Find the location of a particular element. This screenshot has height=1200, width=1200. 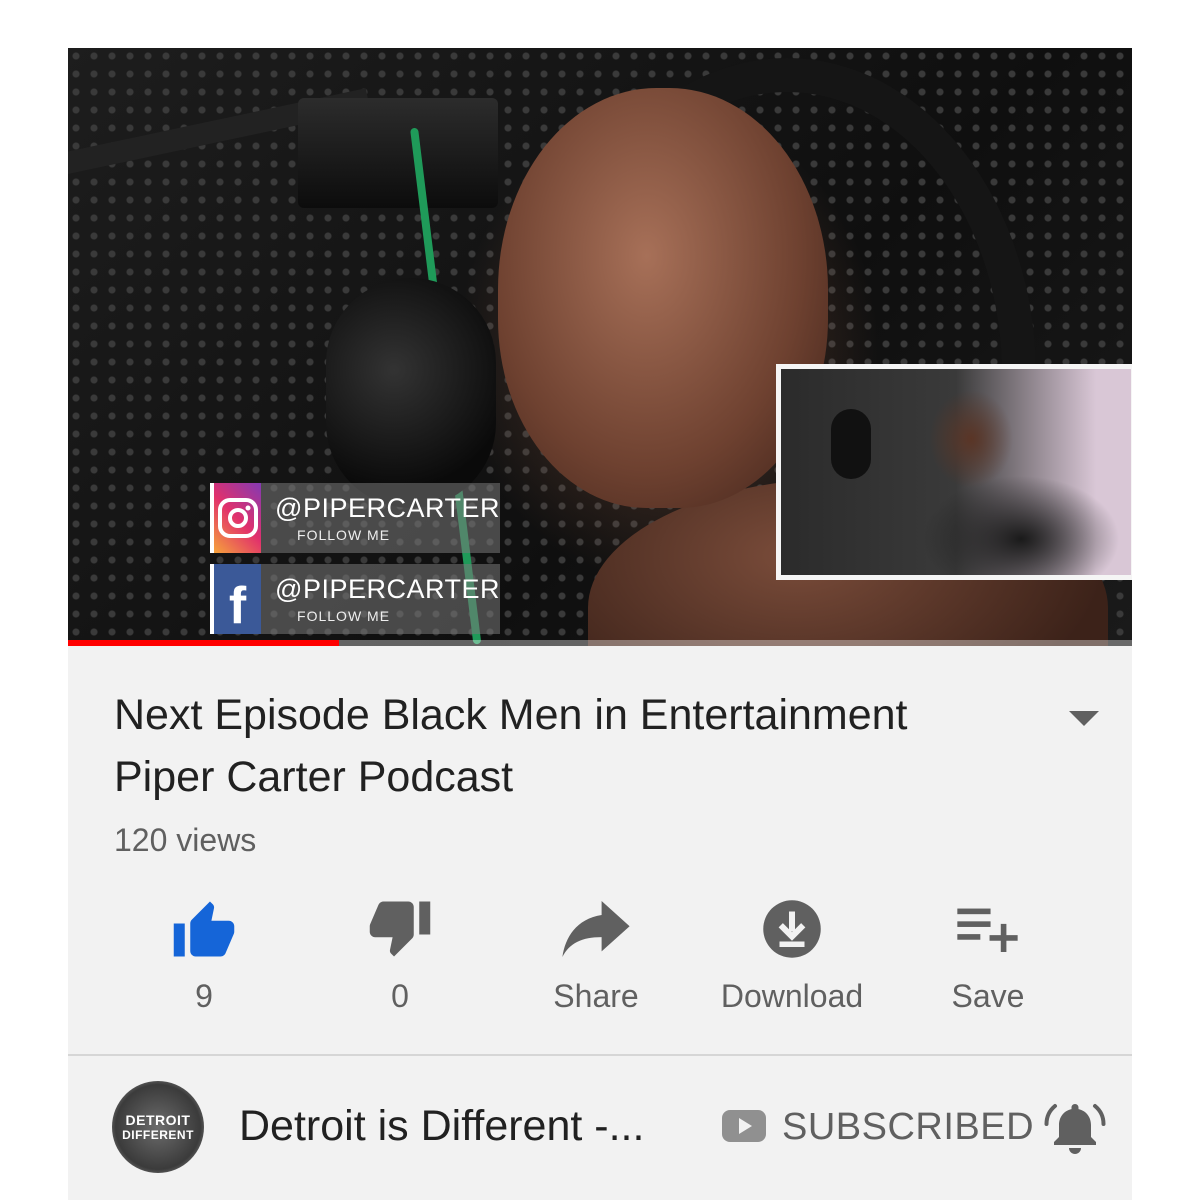

channel-avatar: DETROIT DIFFERENT is located at coordinates (158, 1127).